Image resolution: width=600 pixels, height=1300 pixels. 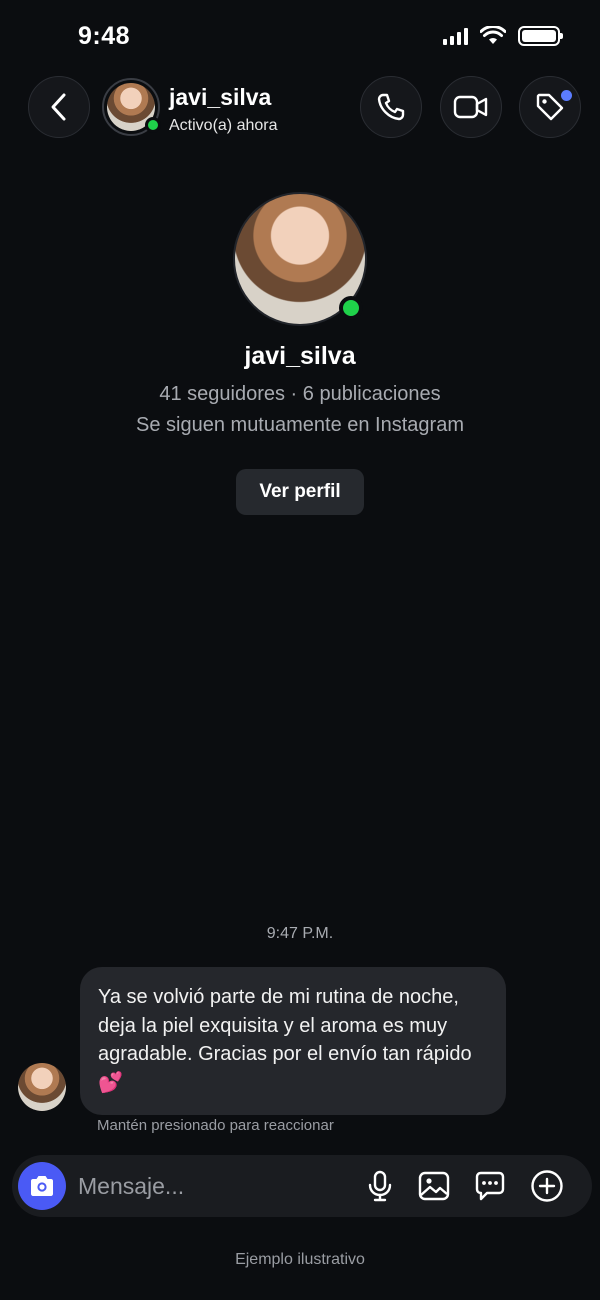 I want to click on battery-icon, so click(x=540, y=36).